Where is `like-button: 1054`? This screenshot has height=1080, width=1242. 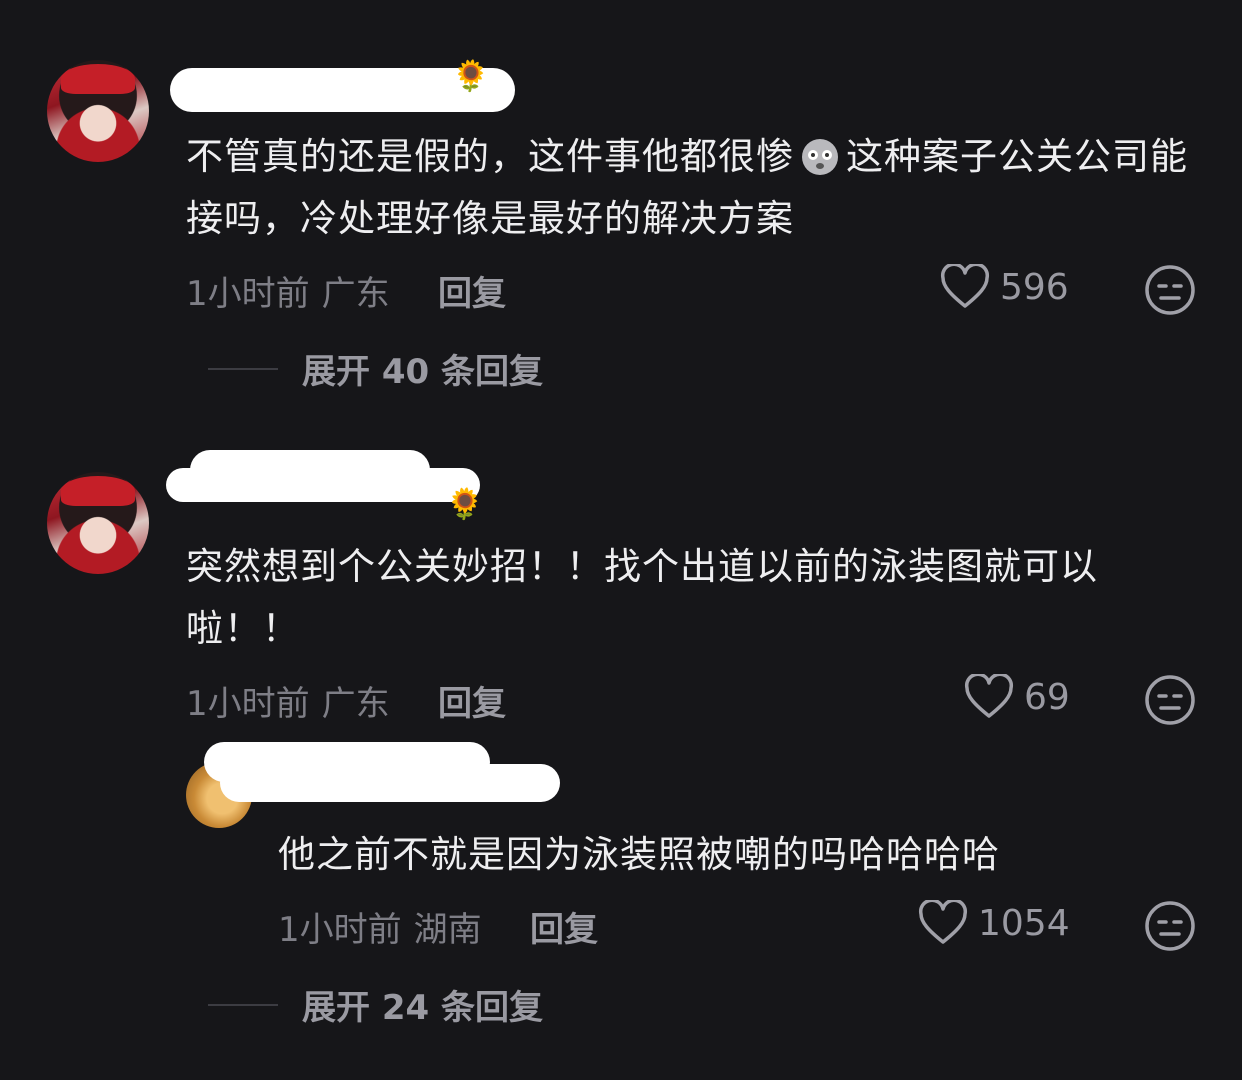
like-button: 1054 is located at coordinates (994, 923).